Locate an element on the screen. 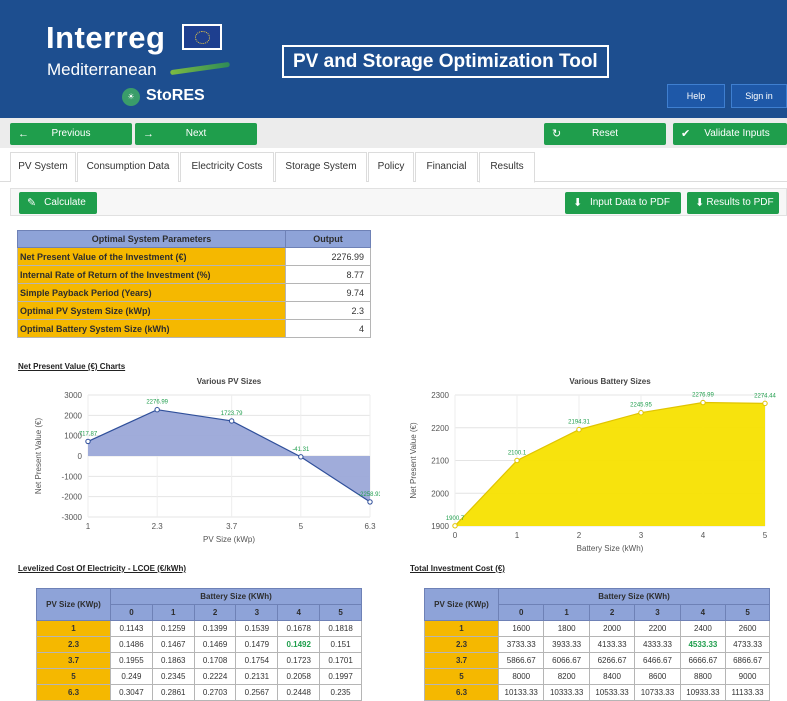  table-cell: 6866.67 is located at coordinates (747, 660).